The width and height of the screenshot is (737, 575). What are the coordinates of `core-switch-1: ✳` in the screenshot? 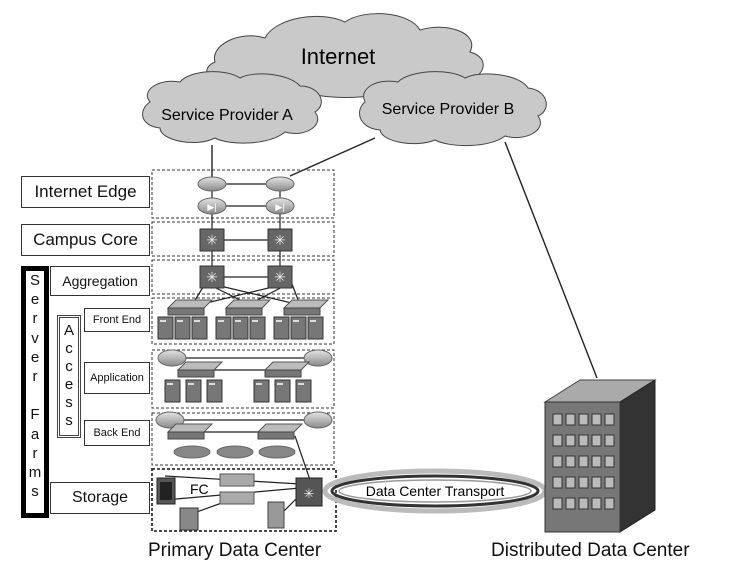 It's located at (212, 240).